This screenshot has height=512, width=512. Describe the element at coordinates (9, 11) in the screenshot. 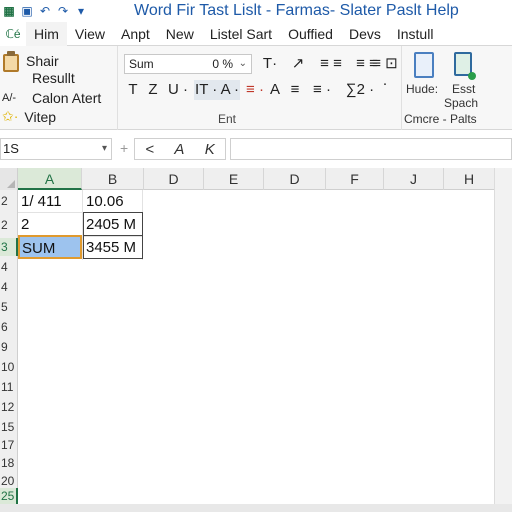

I see `excel-logo-icon: ▦` at that location.